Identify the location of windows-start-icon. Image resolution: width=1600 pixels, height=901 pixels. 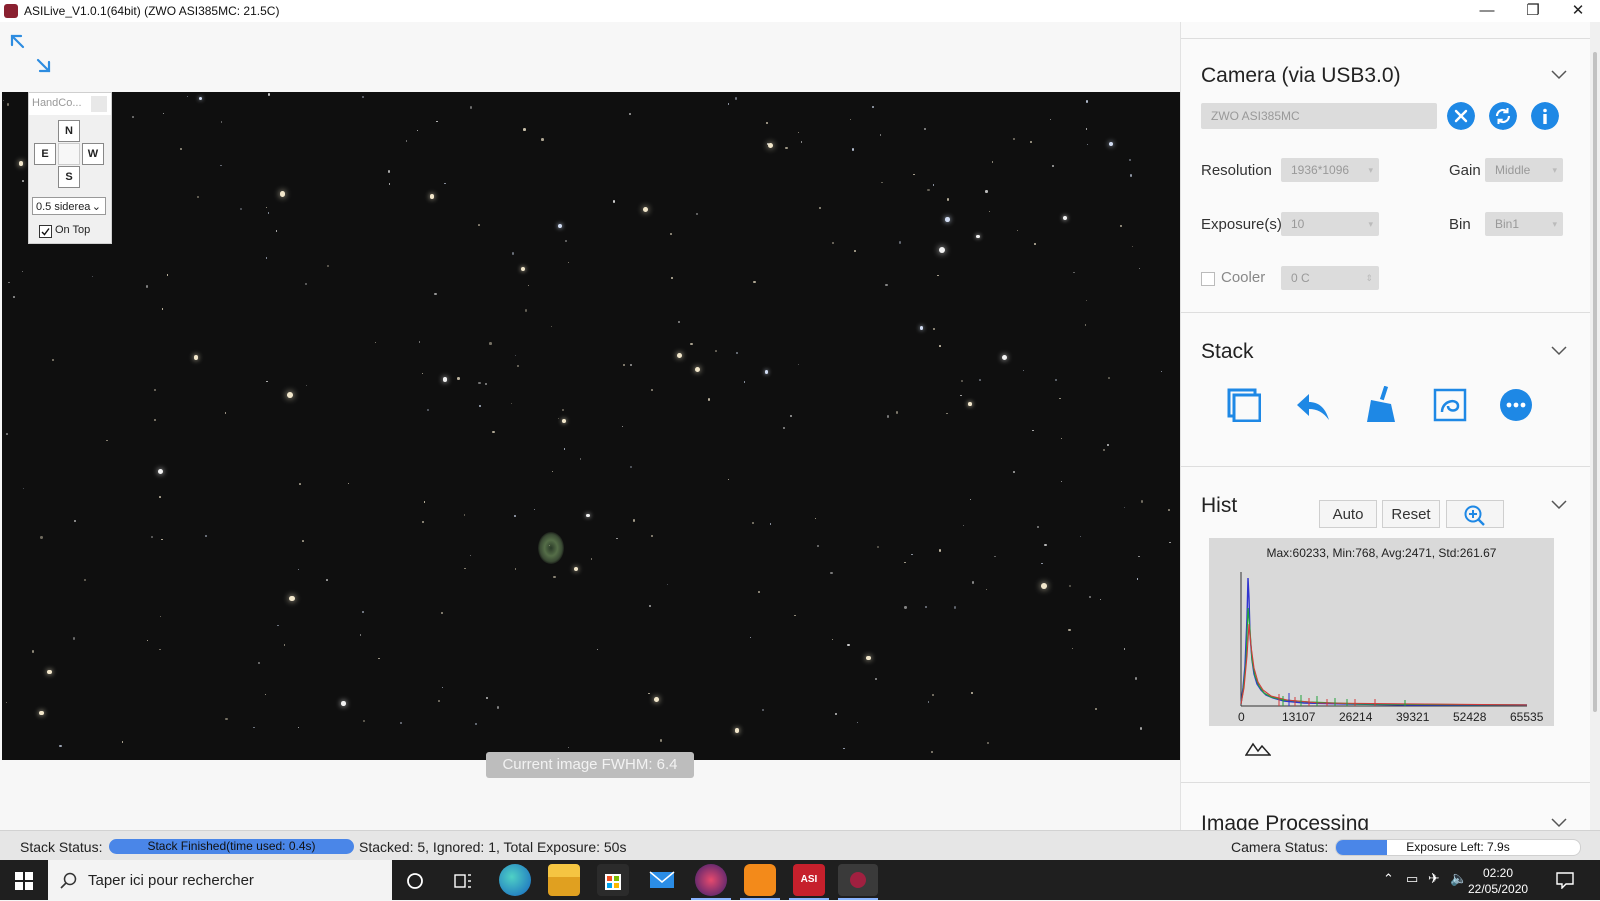
(24, 881).